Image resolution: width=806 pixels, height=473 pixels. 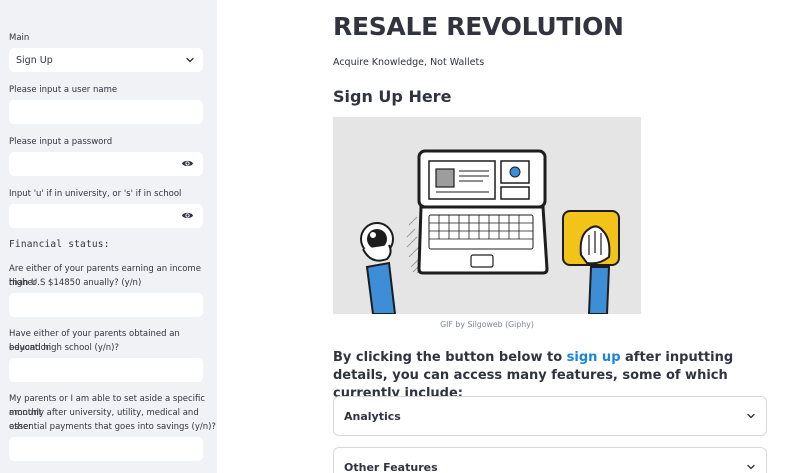 I want to click on income-input, so click(x=106, y=305).